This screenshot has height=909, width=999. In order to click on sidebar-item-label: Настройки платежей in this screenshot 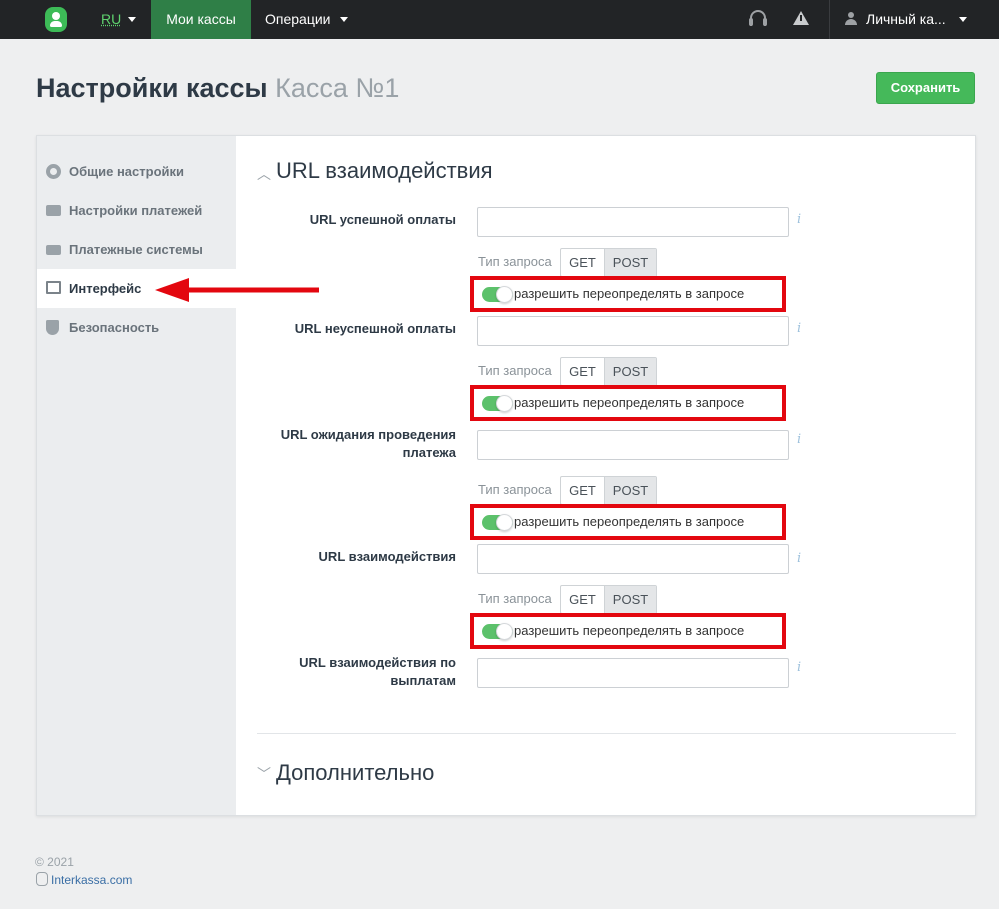, I will do `click(136, 210)`.